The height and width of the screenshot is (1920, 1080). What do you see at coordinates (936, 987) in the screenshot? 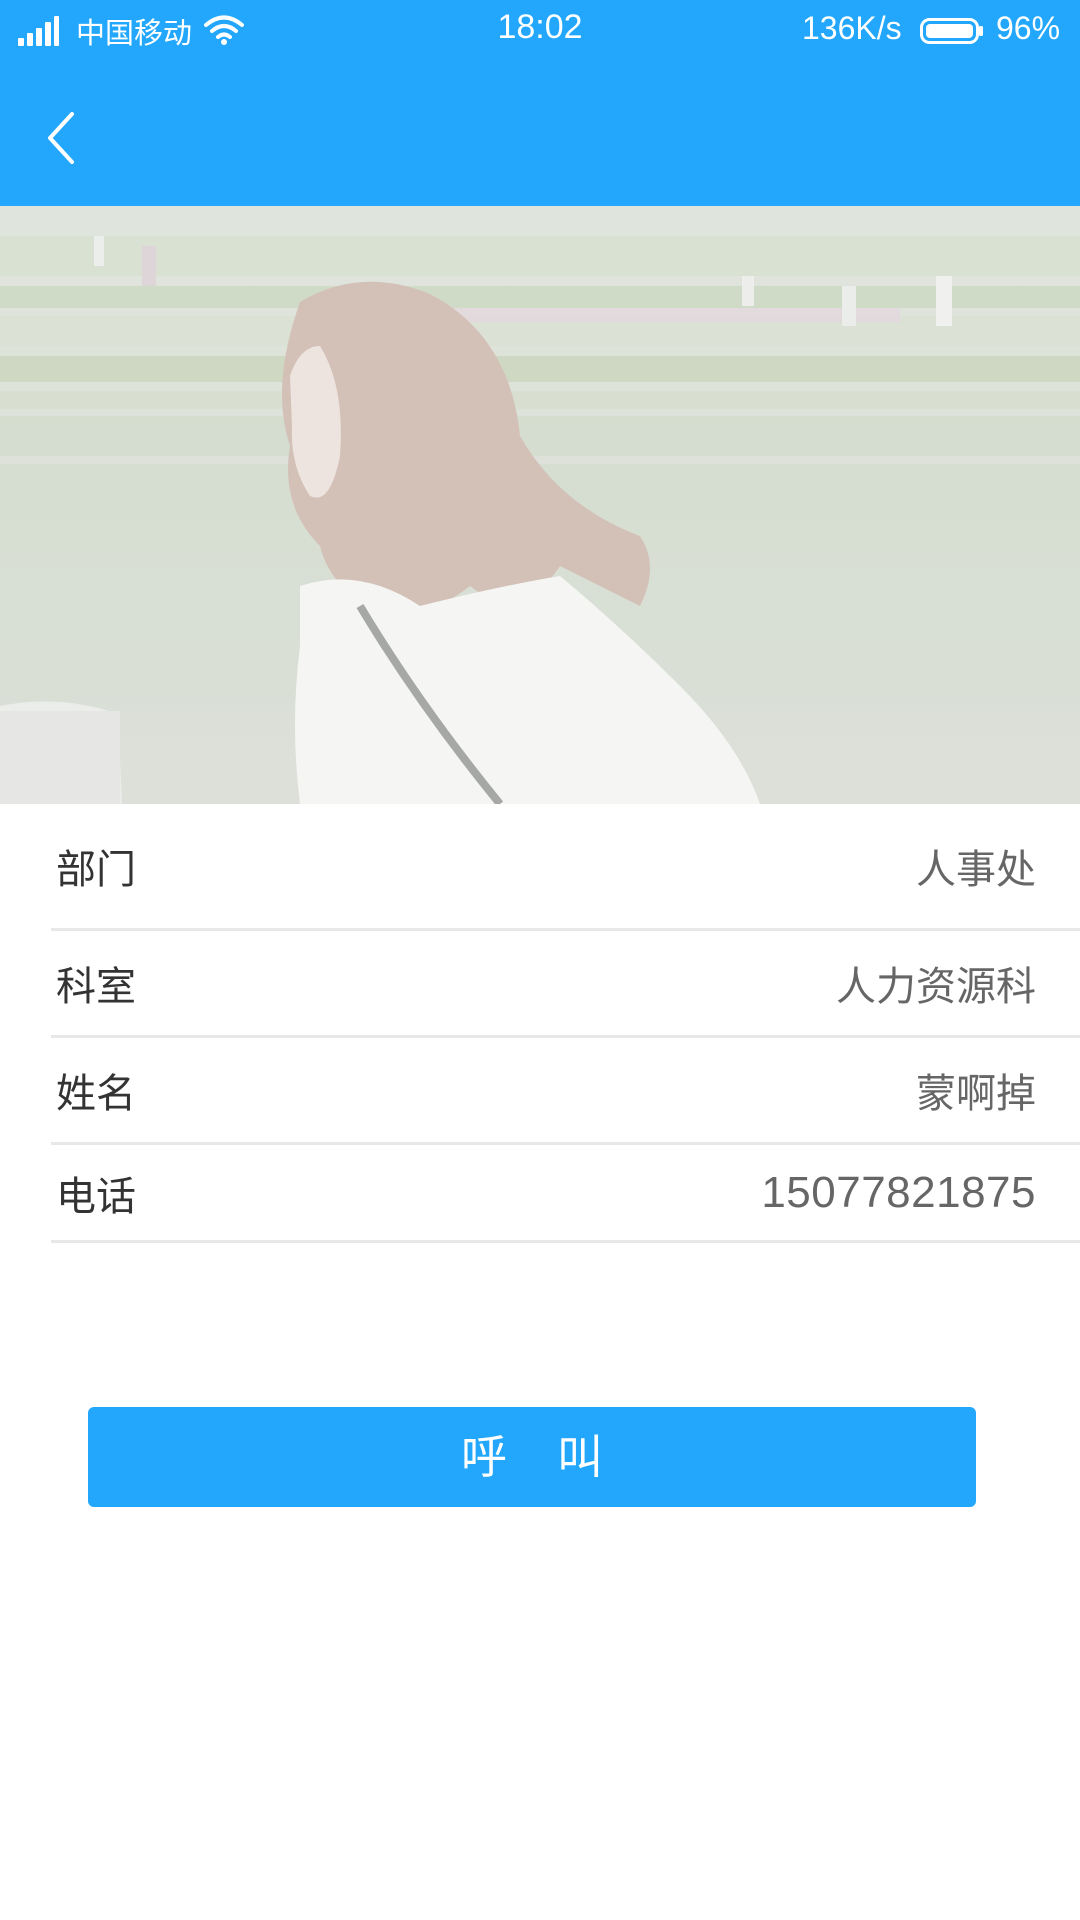
I see `section-value: 人力资源科` at bounding box center [936, 987].